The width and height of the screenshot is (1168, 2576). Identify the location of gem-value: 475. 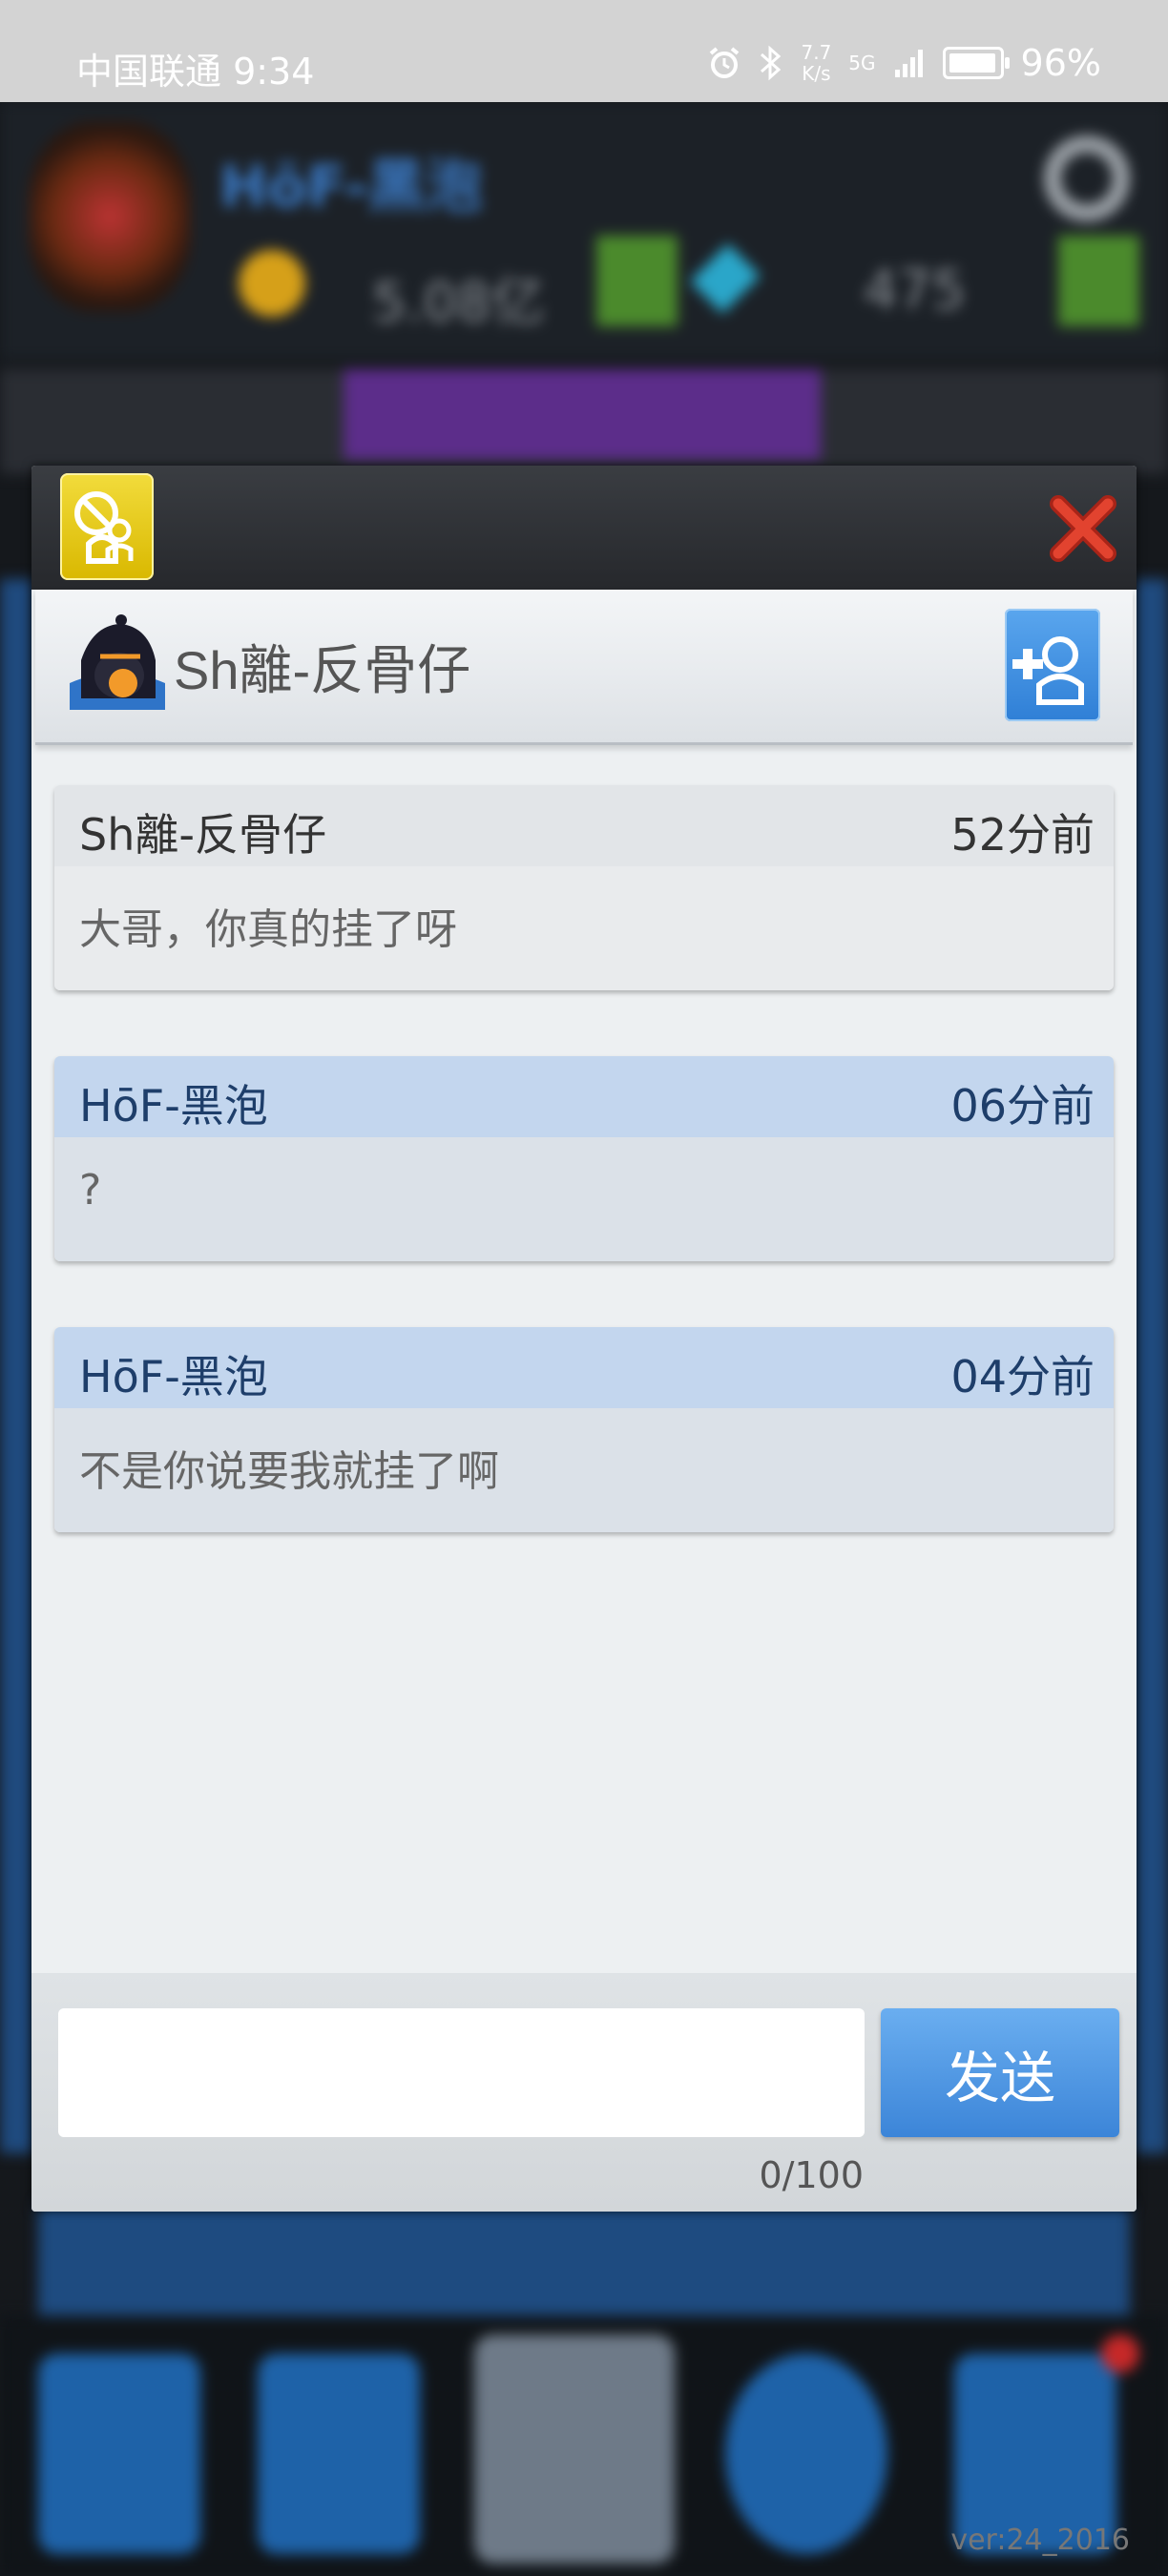
(915, 291).